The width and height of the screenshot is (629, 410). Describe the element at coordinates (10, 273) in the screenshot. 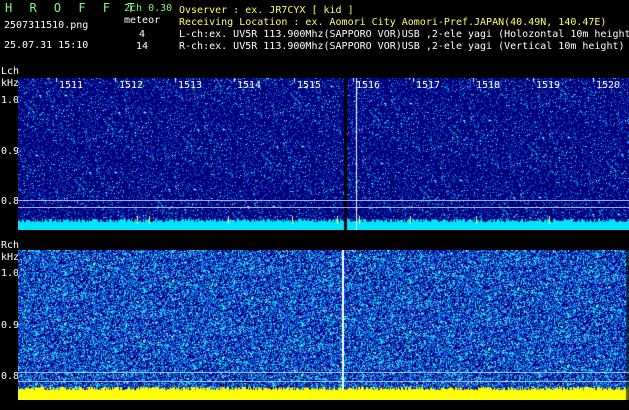

I see `rch-tick-1-0: 1.0` at that location.